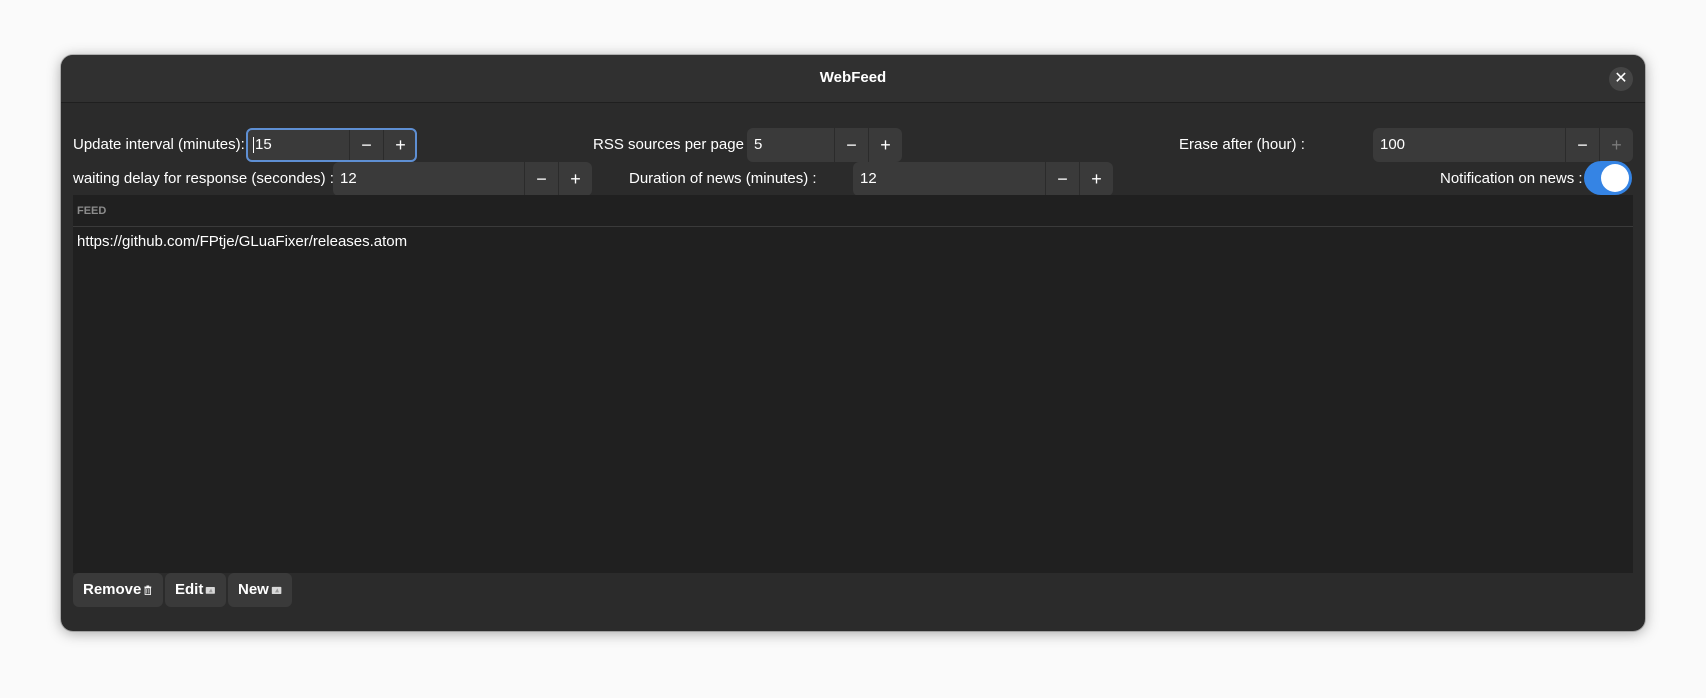 Image resolution: width=1706 pixels, height=698 pixels. Describe the element at coordinates (1615, 178) in the screenshot. I see `toggle-knob` at that location.